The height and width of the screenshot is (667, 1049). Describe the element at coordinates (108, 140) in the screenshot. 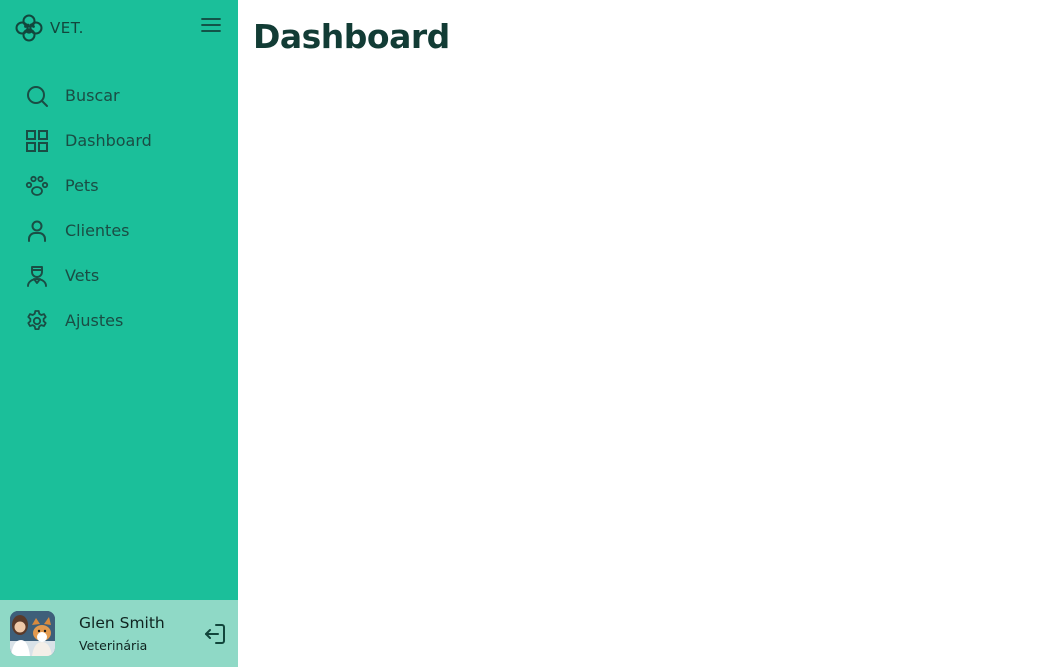

I see `sidebar-item-label: Dashboard` at that location.